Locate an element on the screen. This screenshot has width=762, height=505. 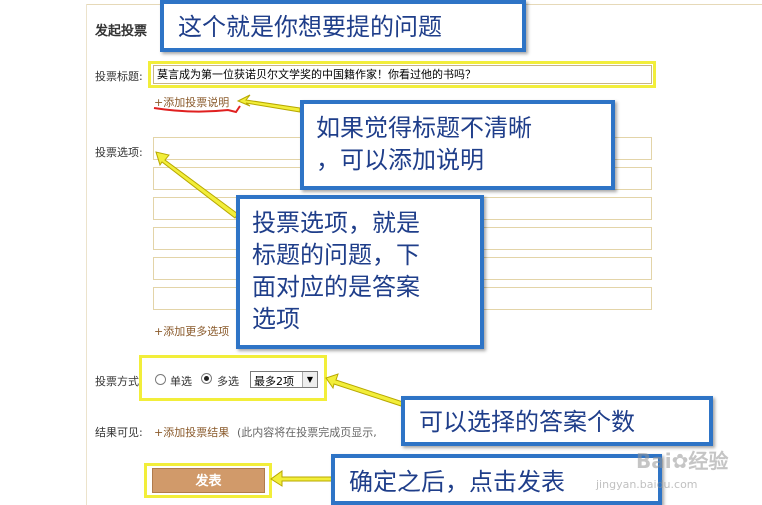
callout-options-line-1: 投票选项，就是 is located at coordinates (336, 223).